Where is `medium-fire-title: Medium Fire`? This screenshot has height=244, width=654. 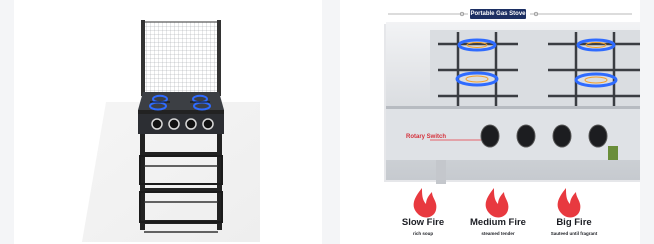
medium-fire-title: Medium Fire is located at coordinates (498, 222).